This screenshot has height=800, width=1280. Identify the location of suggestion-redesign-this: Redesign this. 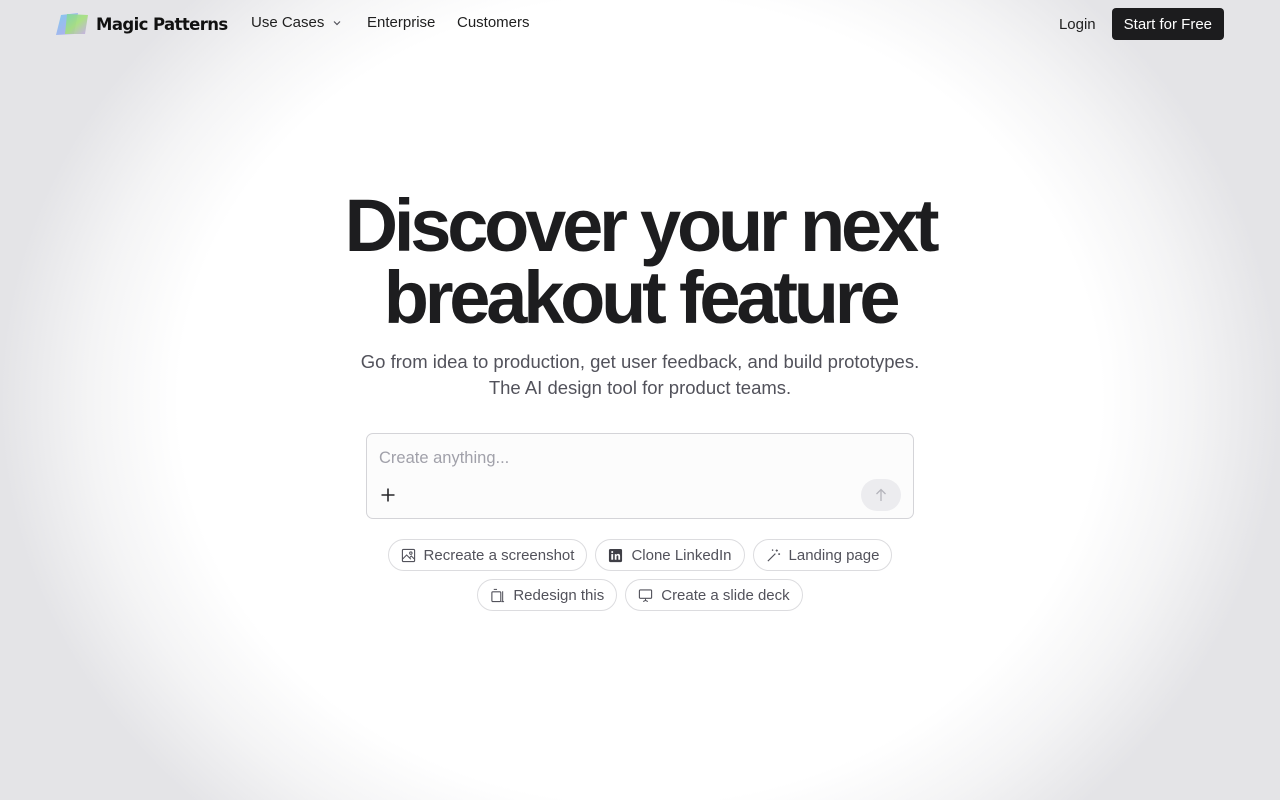
(547, 595).